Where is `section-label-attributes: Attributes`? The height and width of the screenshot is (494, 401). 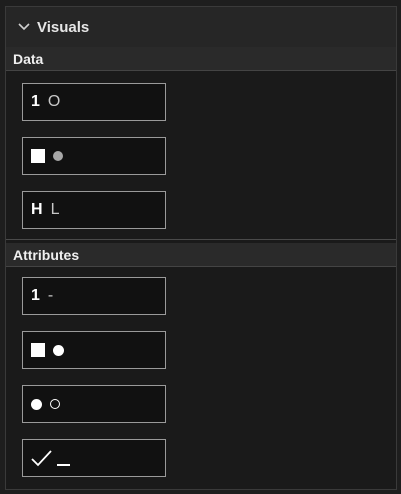 section-label-attributes: Attributes is located at coordinates (201, 255).